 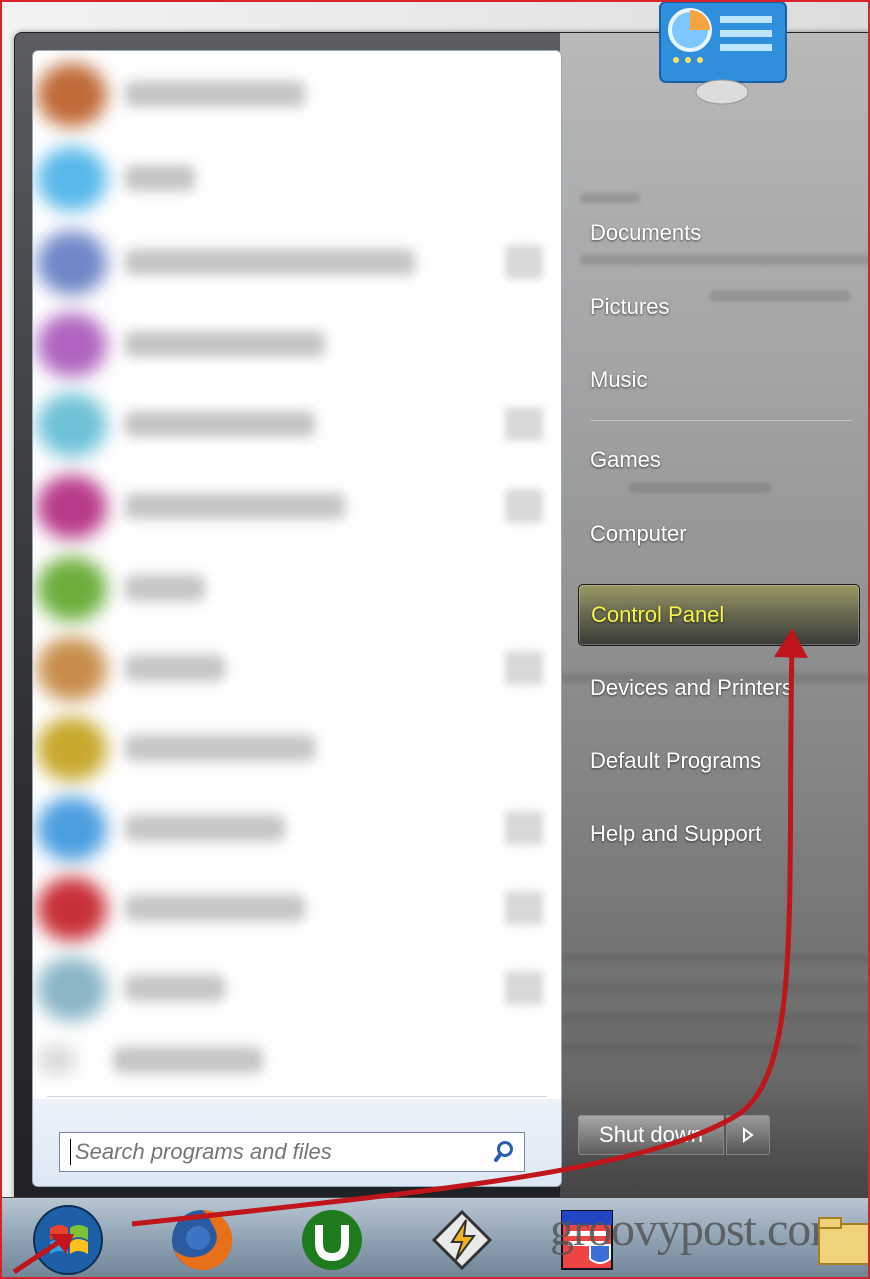 What do you see at coordinates (279, 1152) in the screenshot?
I see `search-input` at bounding box center [279, 1152].